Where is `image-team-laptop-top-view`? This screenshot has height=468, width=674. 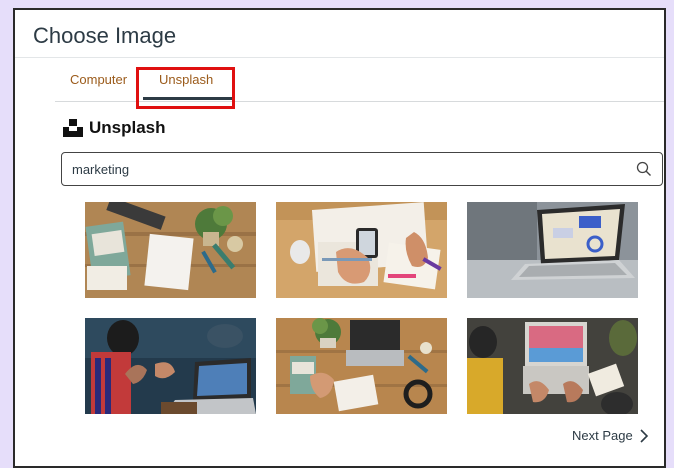
image-team-laptop-top-view is located at coordinates (552, 366).